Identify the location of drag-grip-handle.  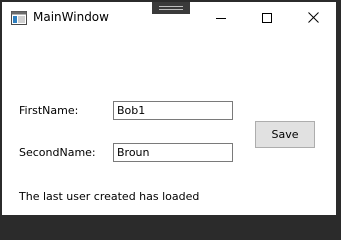
(171, 8).